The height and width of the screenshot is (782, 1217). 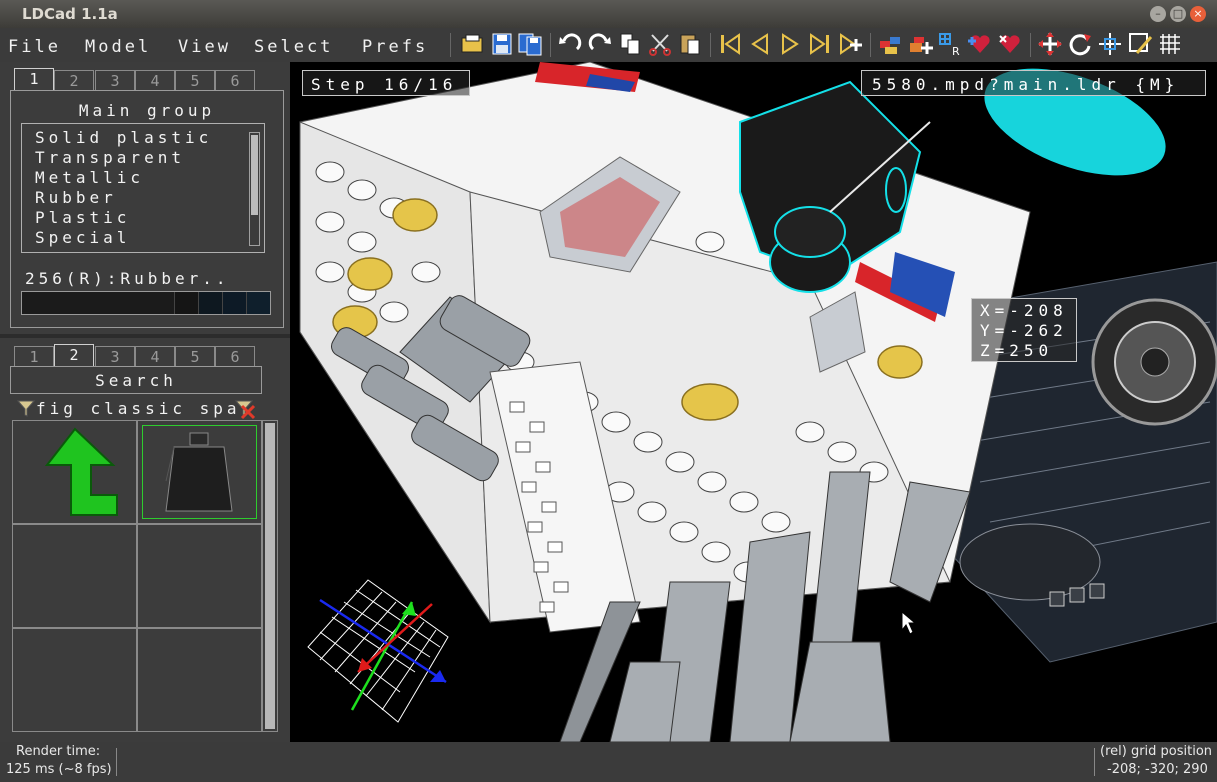 I want to click on coord-y: Y=-262, so click(x=1024, y=330).